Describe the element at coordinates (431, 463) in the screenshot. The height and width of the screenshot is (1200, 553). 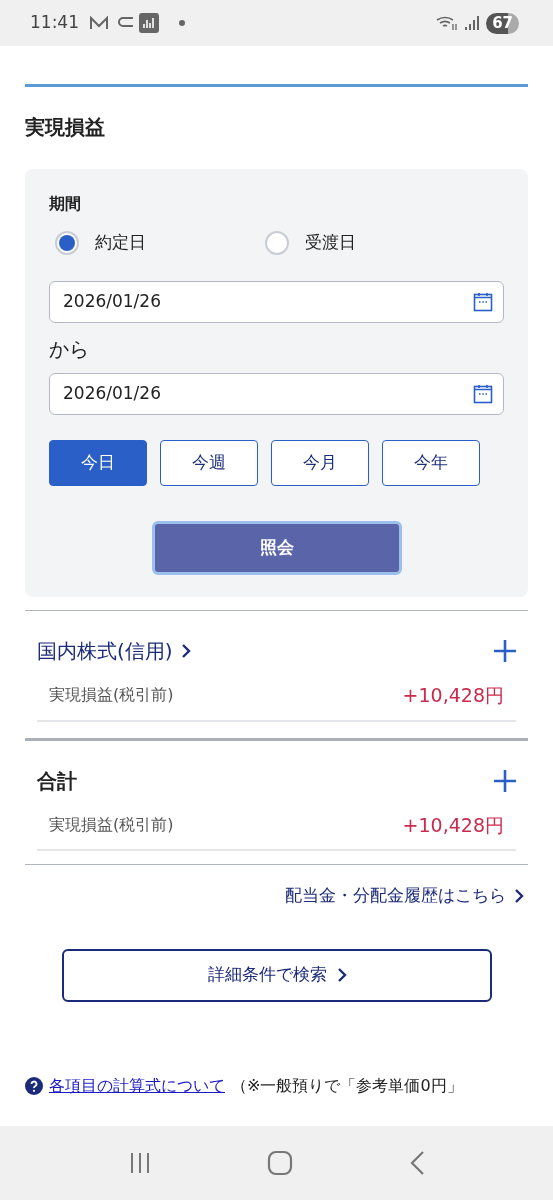
I see `period-button: 今年` at that location.